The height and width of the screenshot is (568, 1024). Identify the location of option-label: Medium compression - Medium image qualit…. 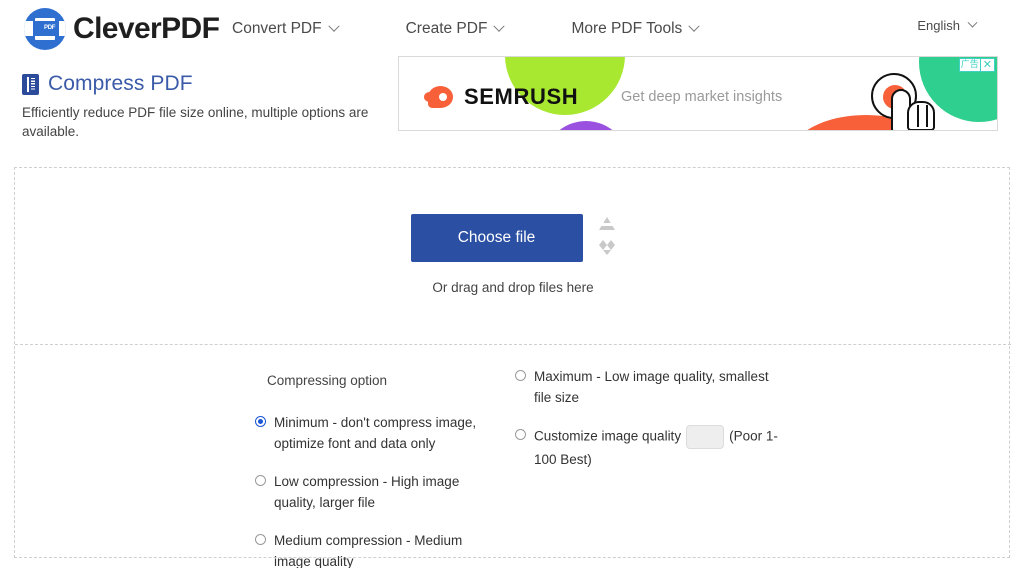
(368, 550).